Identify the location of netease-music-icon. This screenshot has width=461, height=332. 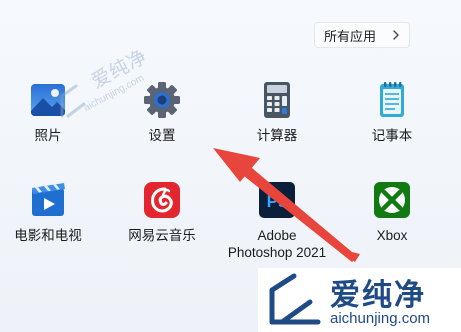
(162, 200).